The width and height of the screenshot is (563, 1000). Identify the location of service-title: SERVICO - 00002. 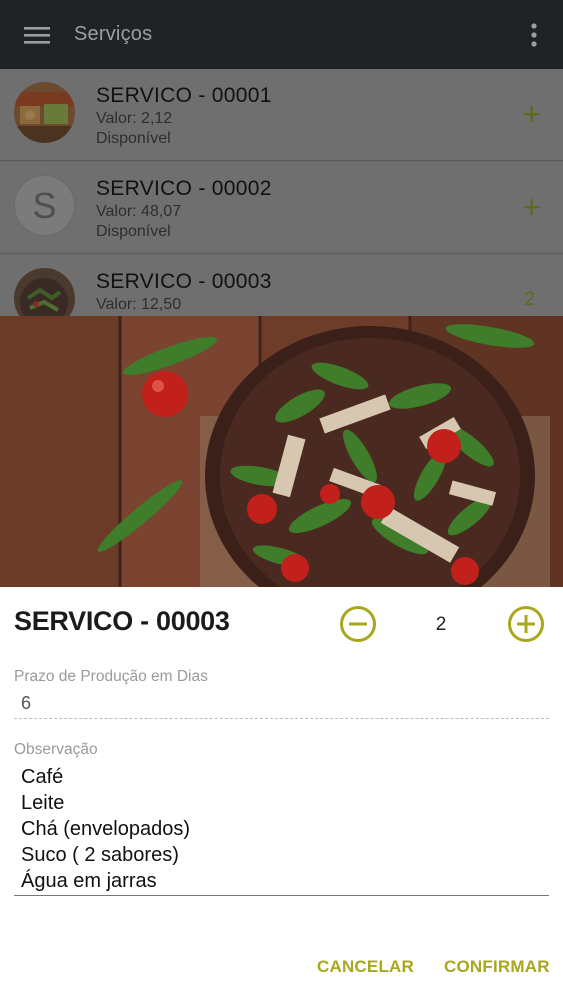
(184, 188).